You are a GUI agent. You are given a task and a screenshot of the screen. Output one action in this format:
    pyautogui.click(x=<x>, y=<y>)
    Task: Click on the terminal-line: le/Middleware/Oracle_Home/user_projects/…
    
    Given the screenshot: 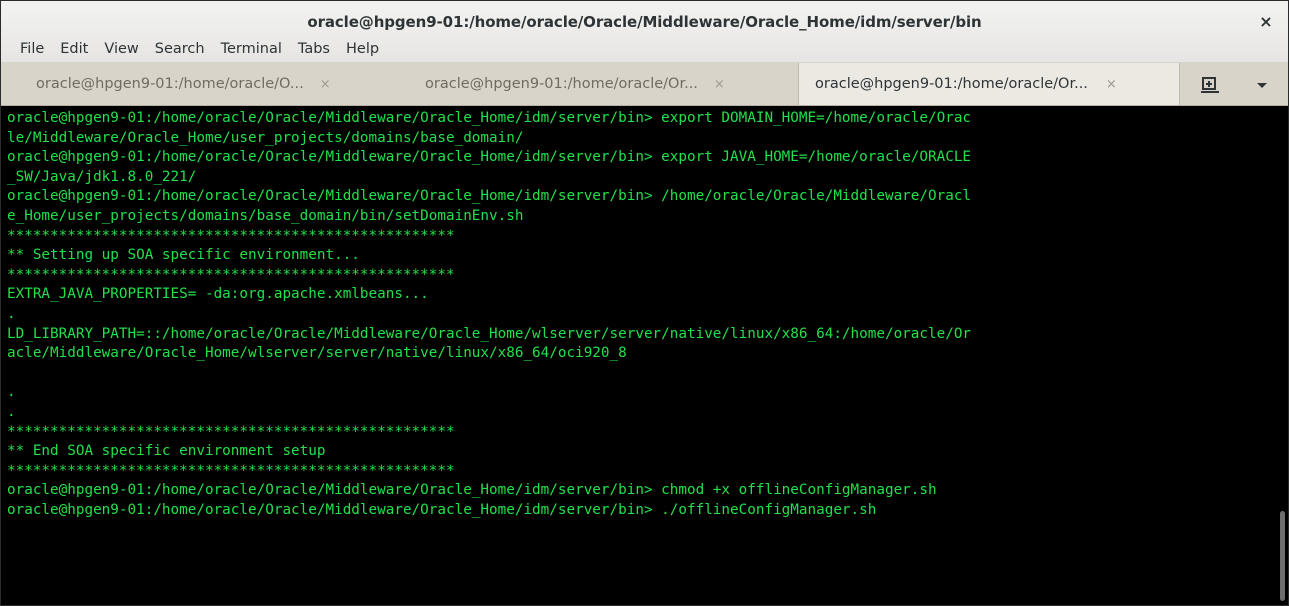 What is the action you would take?
    pyautogui.click(x=265, y=137)
    